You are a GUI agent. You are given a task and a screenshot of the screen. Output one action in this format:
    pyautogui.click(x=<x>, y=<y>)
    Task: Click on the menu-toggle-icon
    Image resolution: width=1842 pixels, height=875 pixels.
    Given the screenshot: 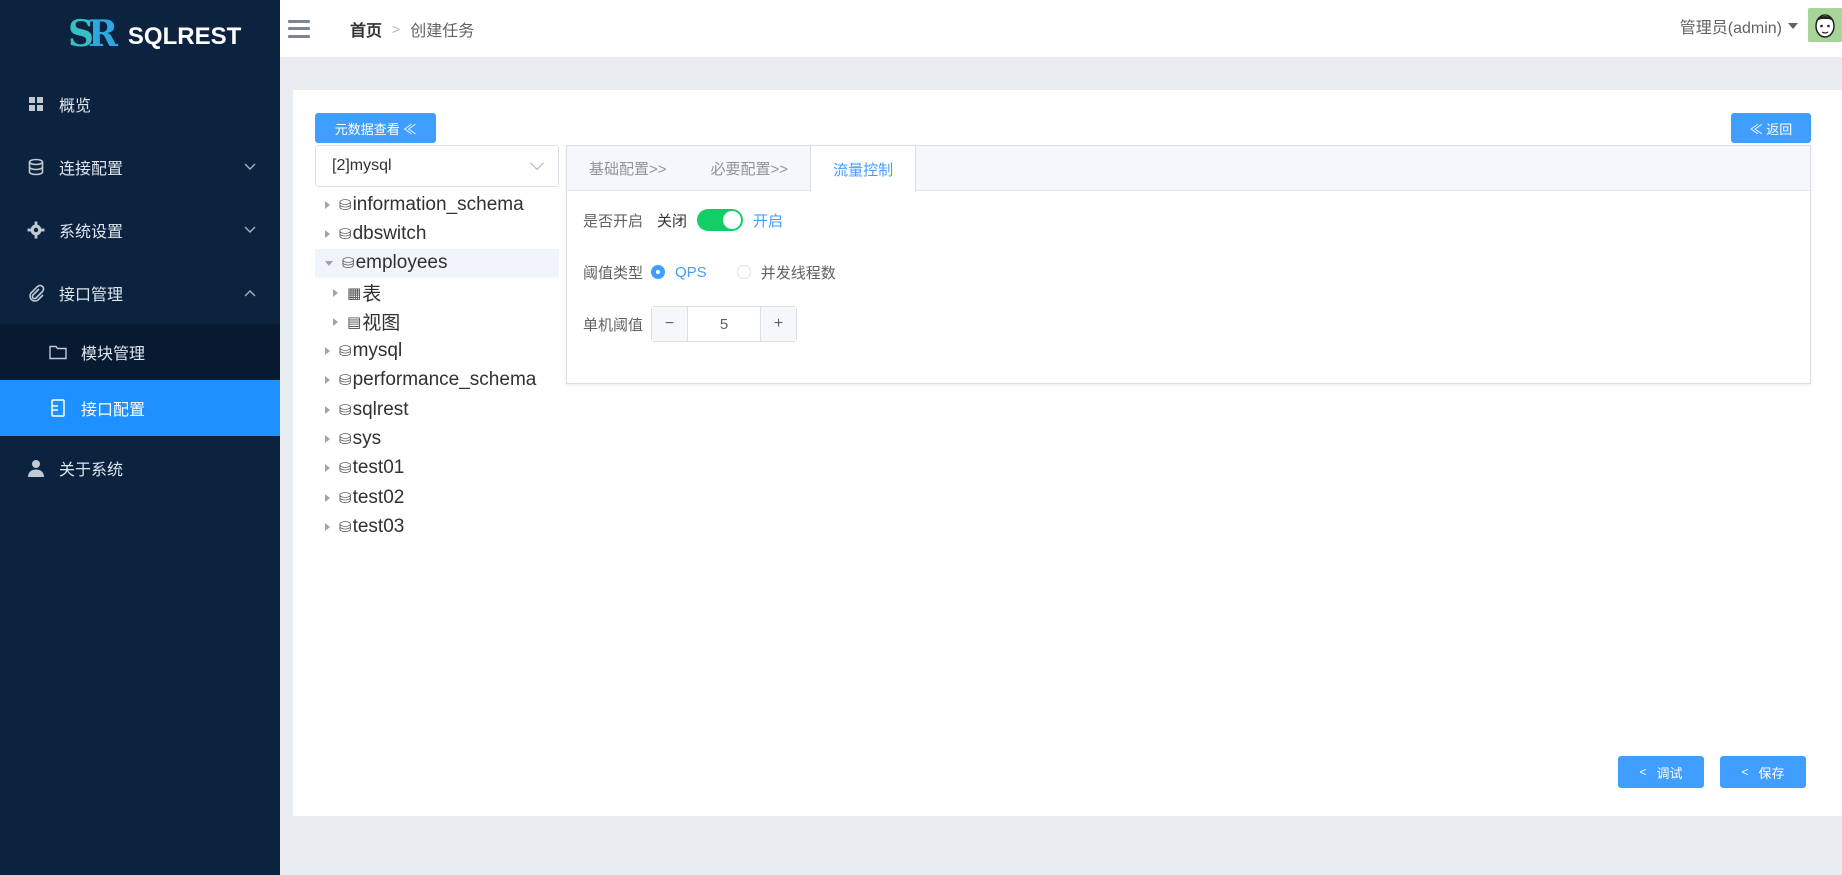 What is the action you would take?
    pyautogui.click(x=299, y=28)
    